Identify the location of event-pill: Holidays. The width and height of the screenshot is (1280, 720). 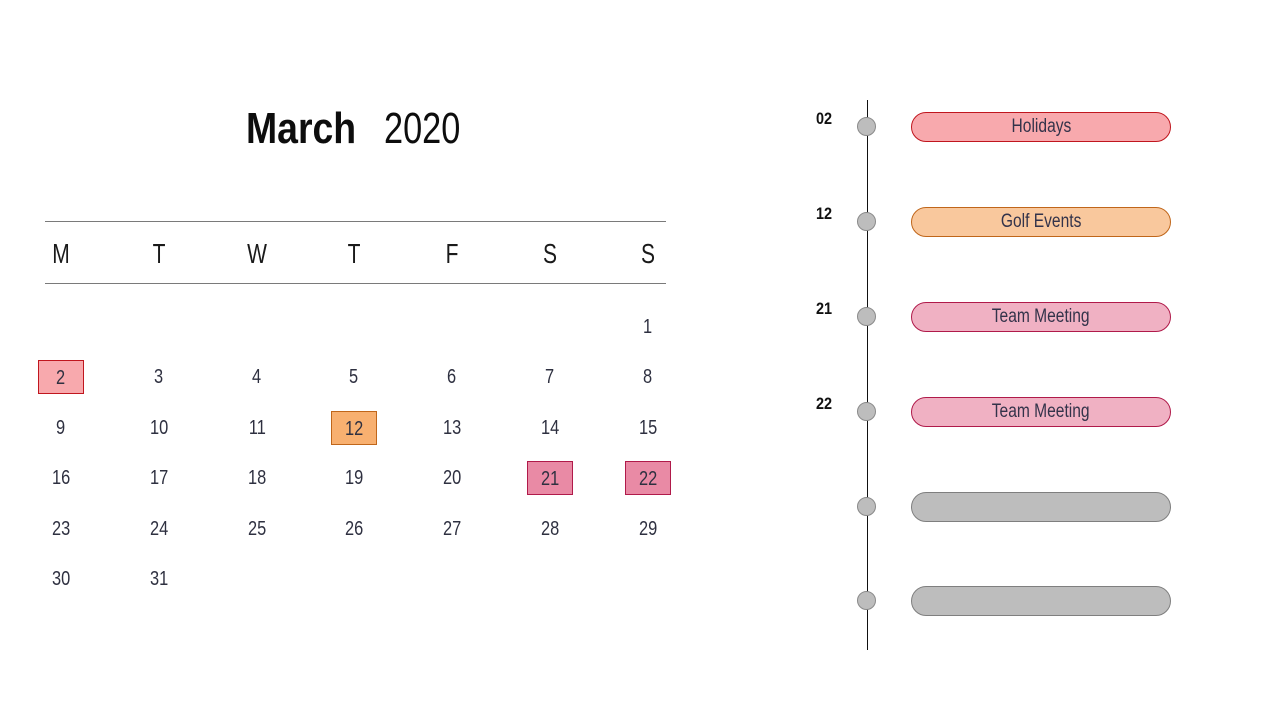
(1041, 127).